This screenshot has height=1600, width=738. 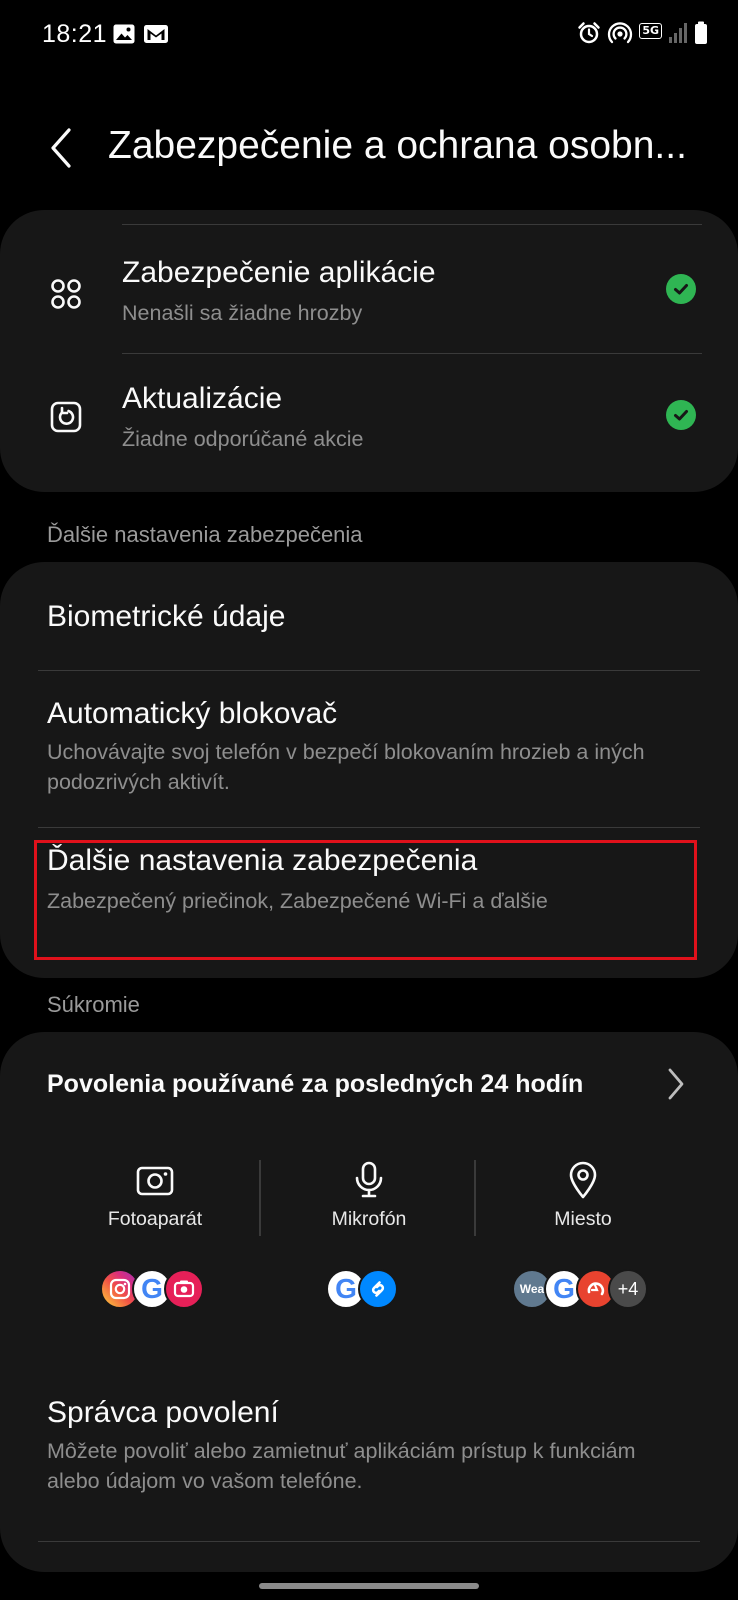 I want to click on more-apps-badge: +4, so click(x=628, y=1289).